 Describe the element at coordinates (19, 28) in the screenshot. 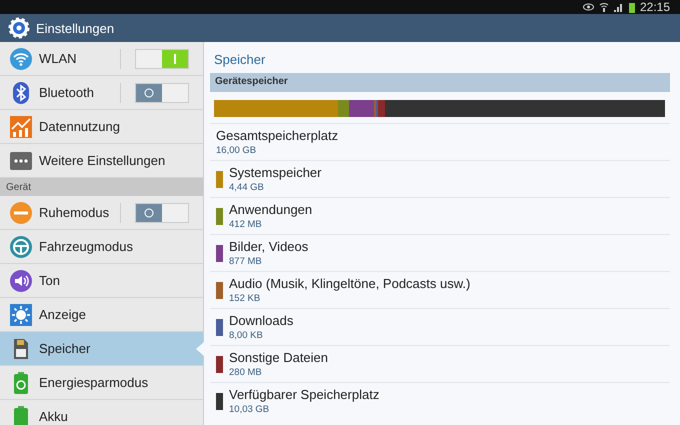

I see `gear-icon` at that location.